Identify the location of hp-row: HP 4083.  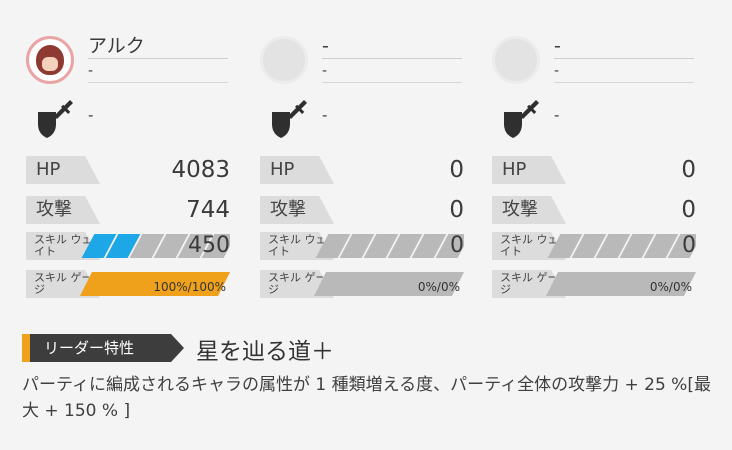
(128, 170).